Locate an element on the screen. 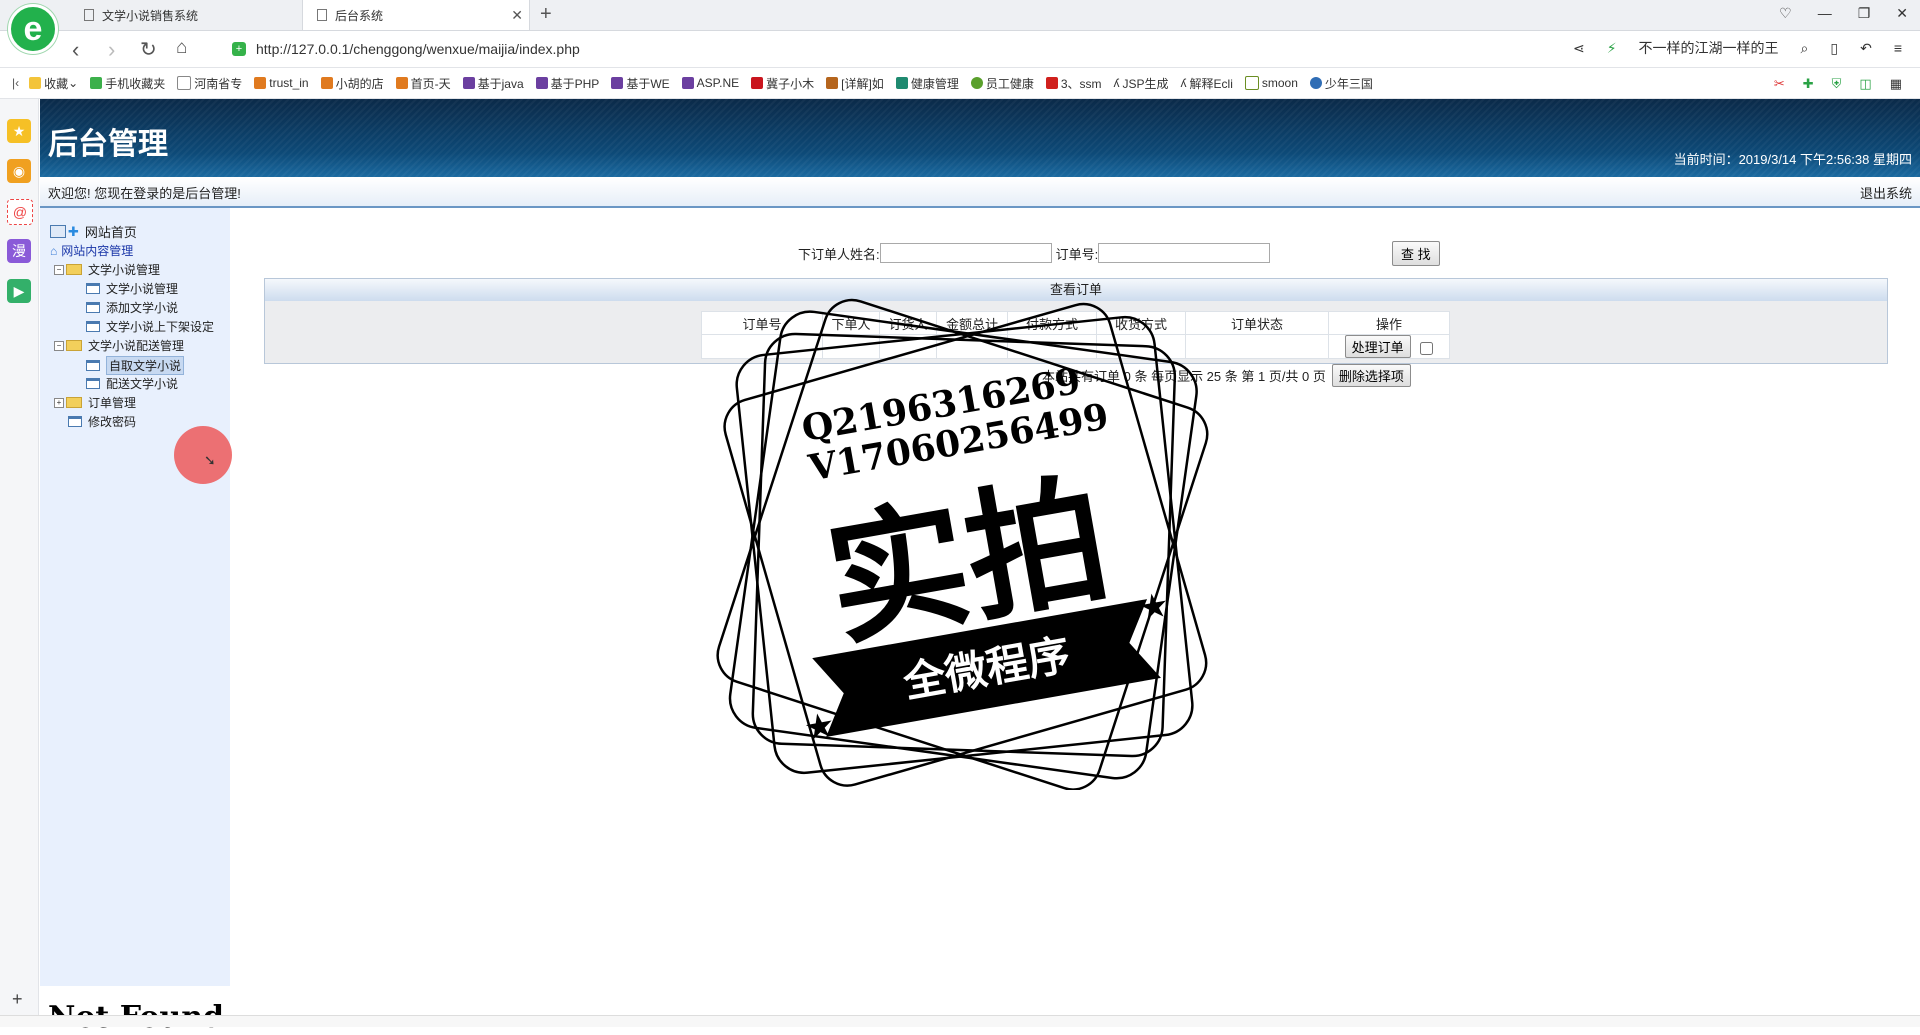 Image resolution: width=1920 pixels, height=1035 pixels. baidu-icon is located at coordinates (1315, 83).